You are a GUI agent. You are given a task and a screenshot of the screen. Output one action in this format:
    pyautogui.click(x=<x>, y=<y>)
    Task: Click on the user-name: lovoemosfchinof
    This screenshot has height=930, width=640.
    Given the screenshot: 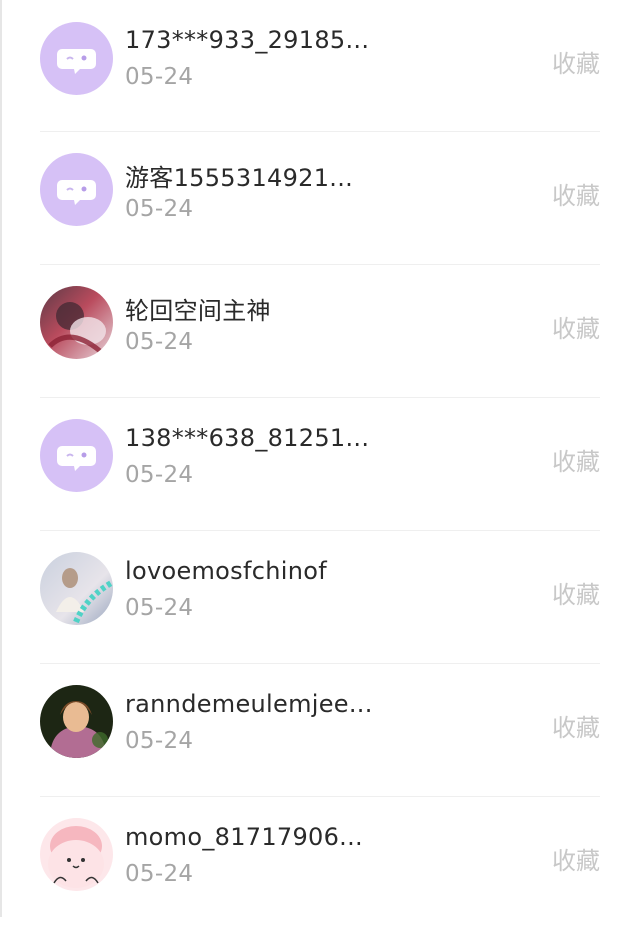 What is the action you would take?
    pyautogui.click(x=226, y=571)
    